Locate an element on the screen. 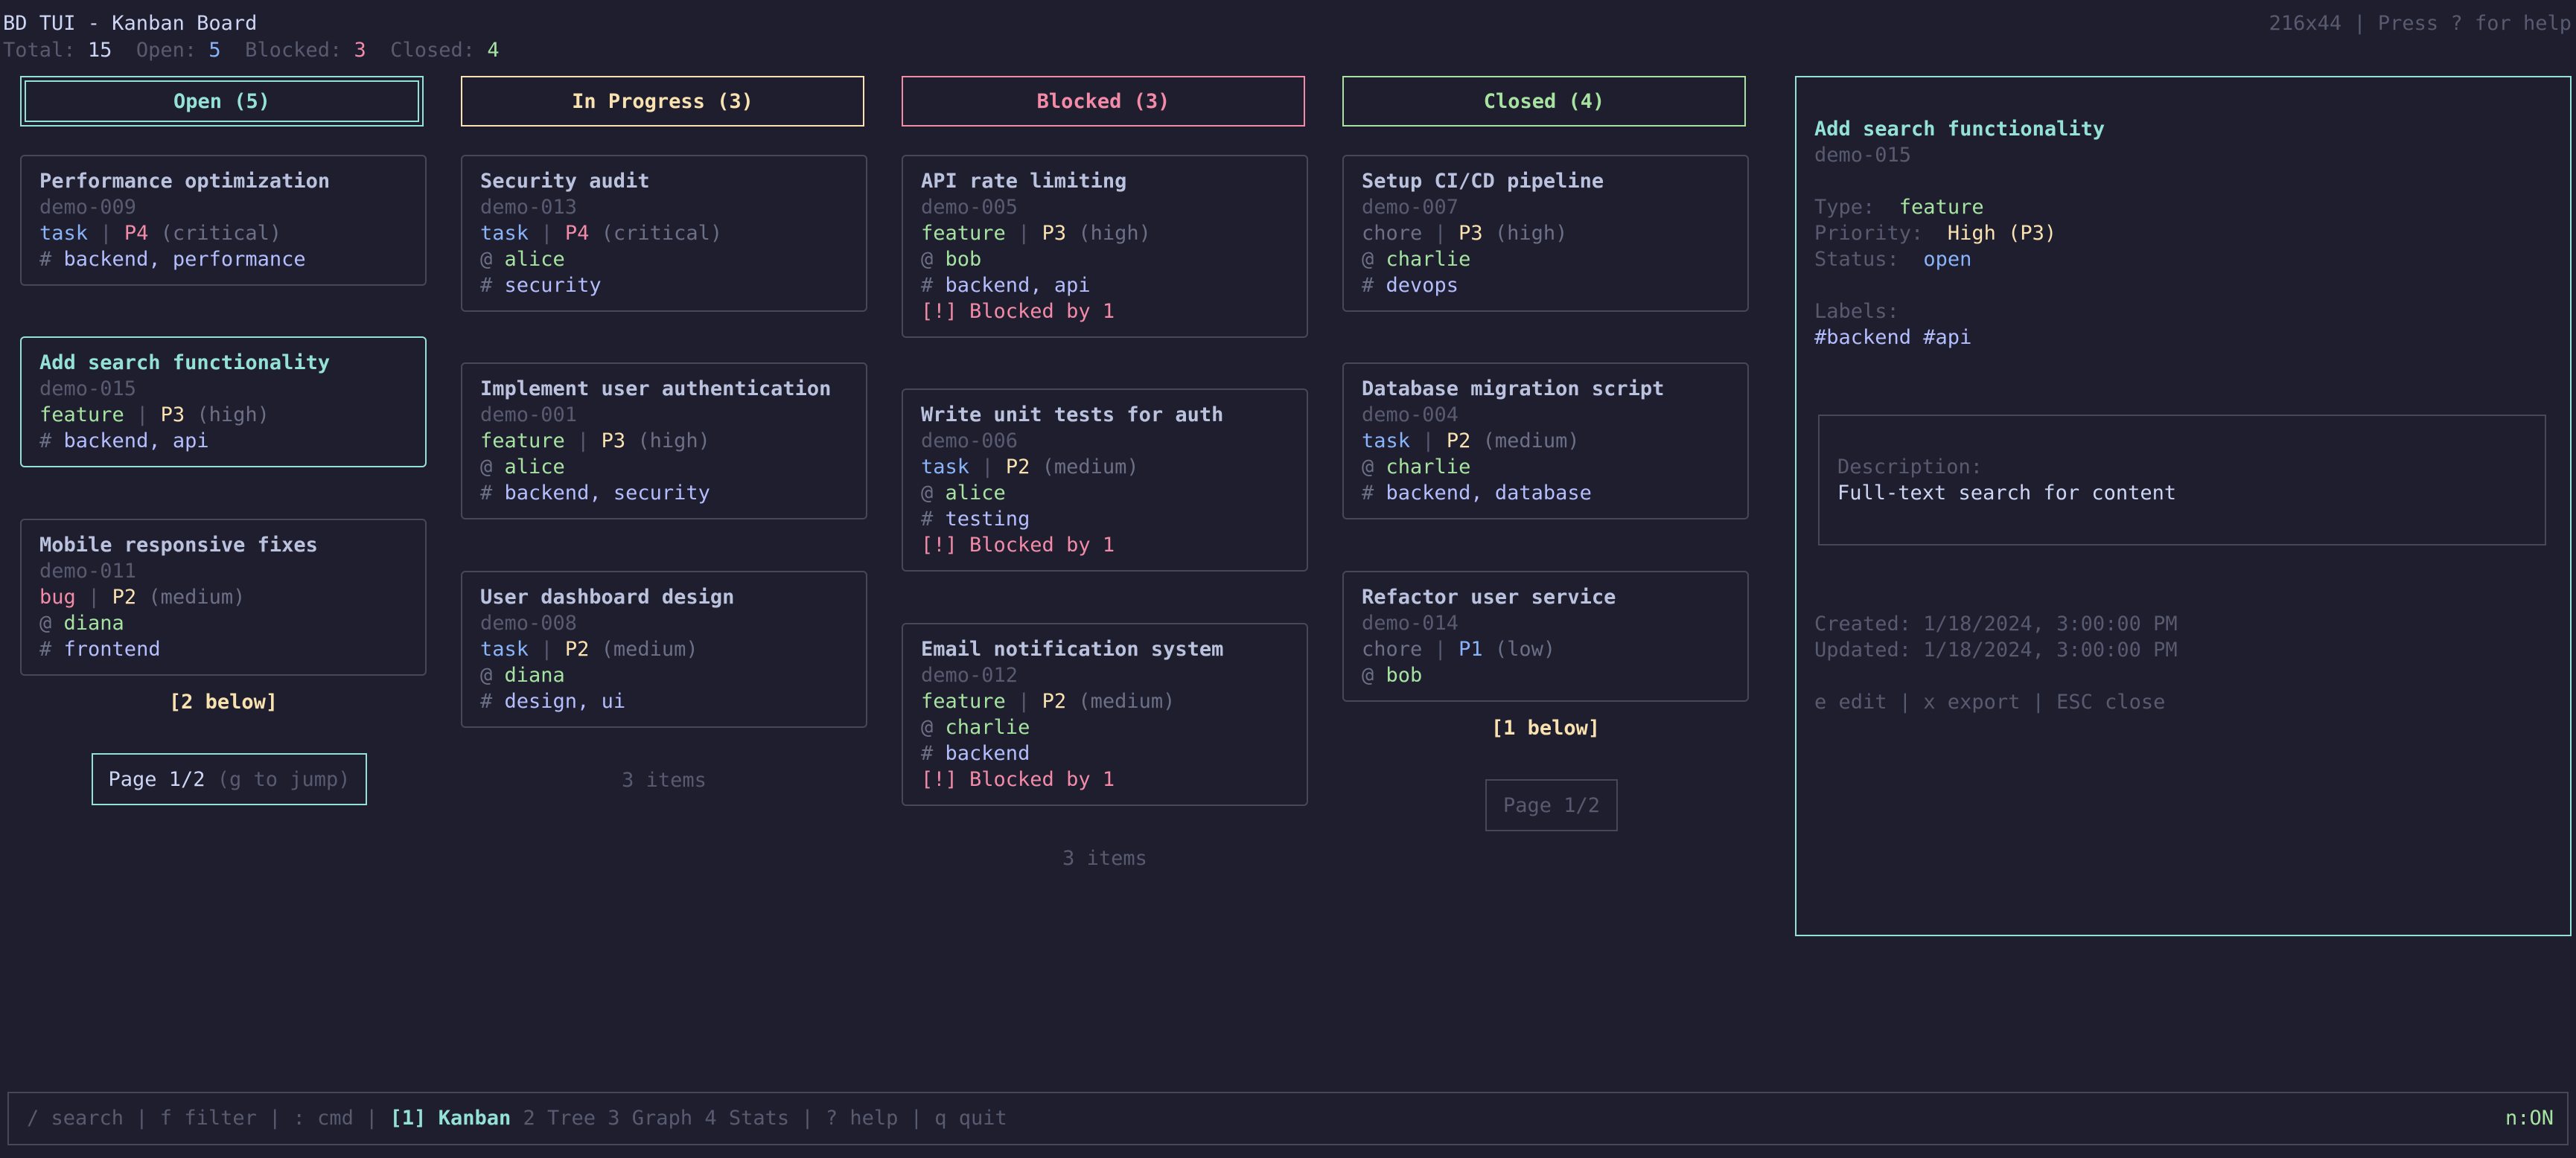  more-below-indicator: [1 below] is located at coordinates (1546, 728).